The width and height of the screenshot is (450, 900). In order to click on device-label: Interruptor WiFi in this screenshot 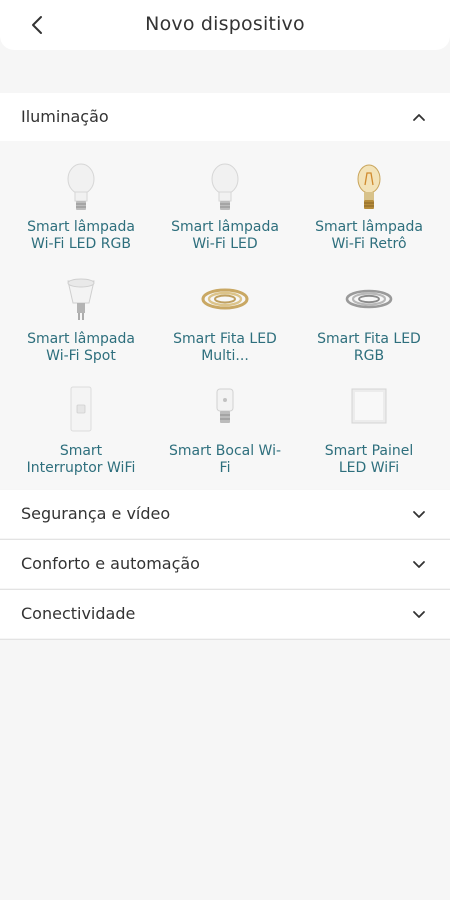, I will do `click(81, 468)`.